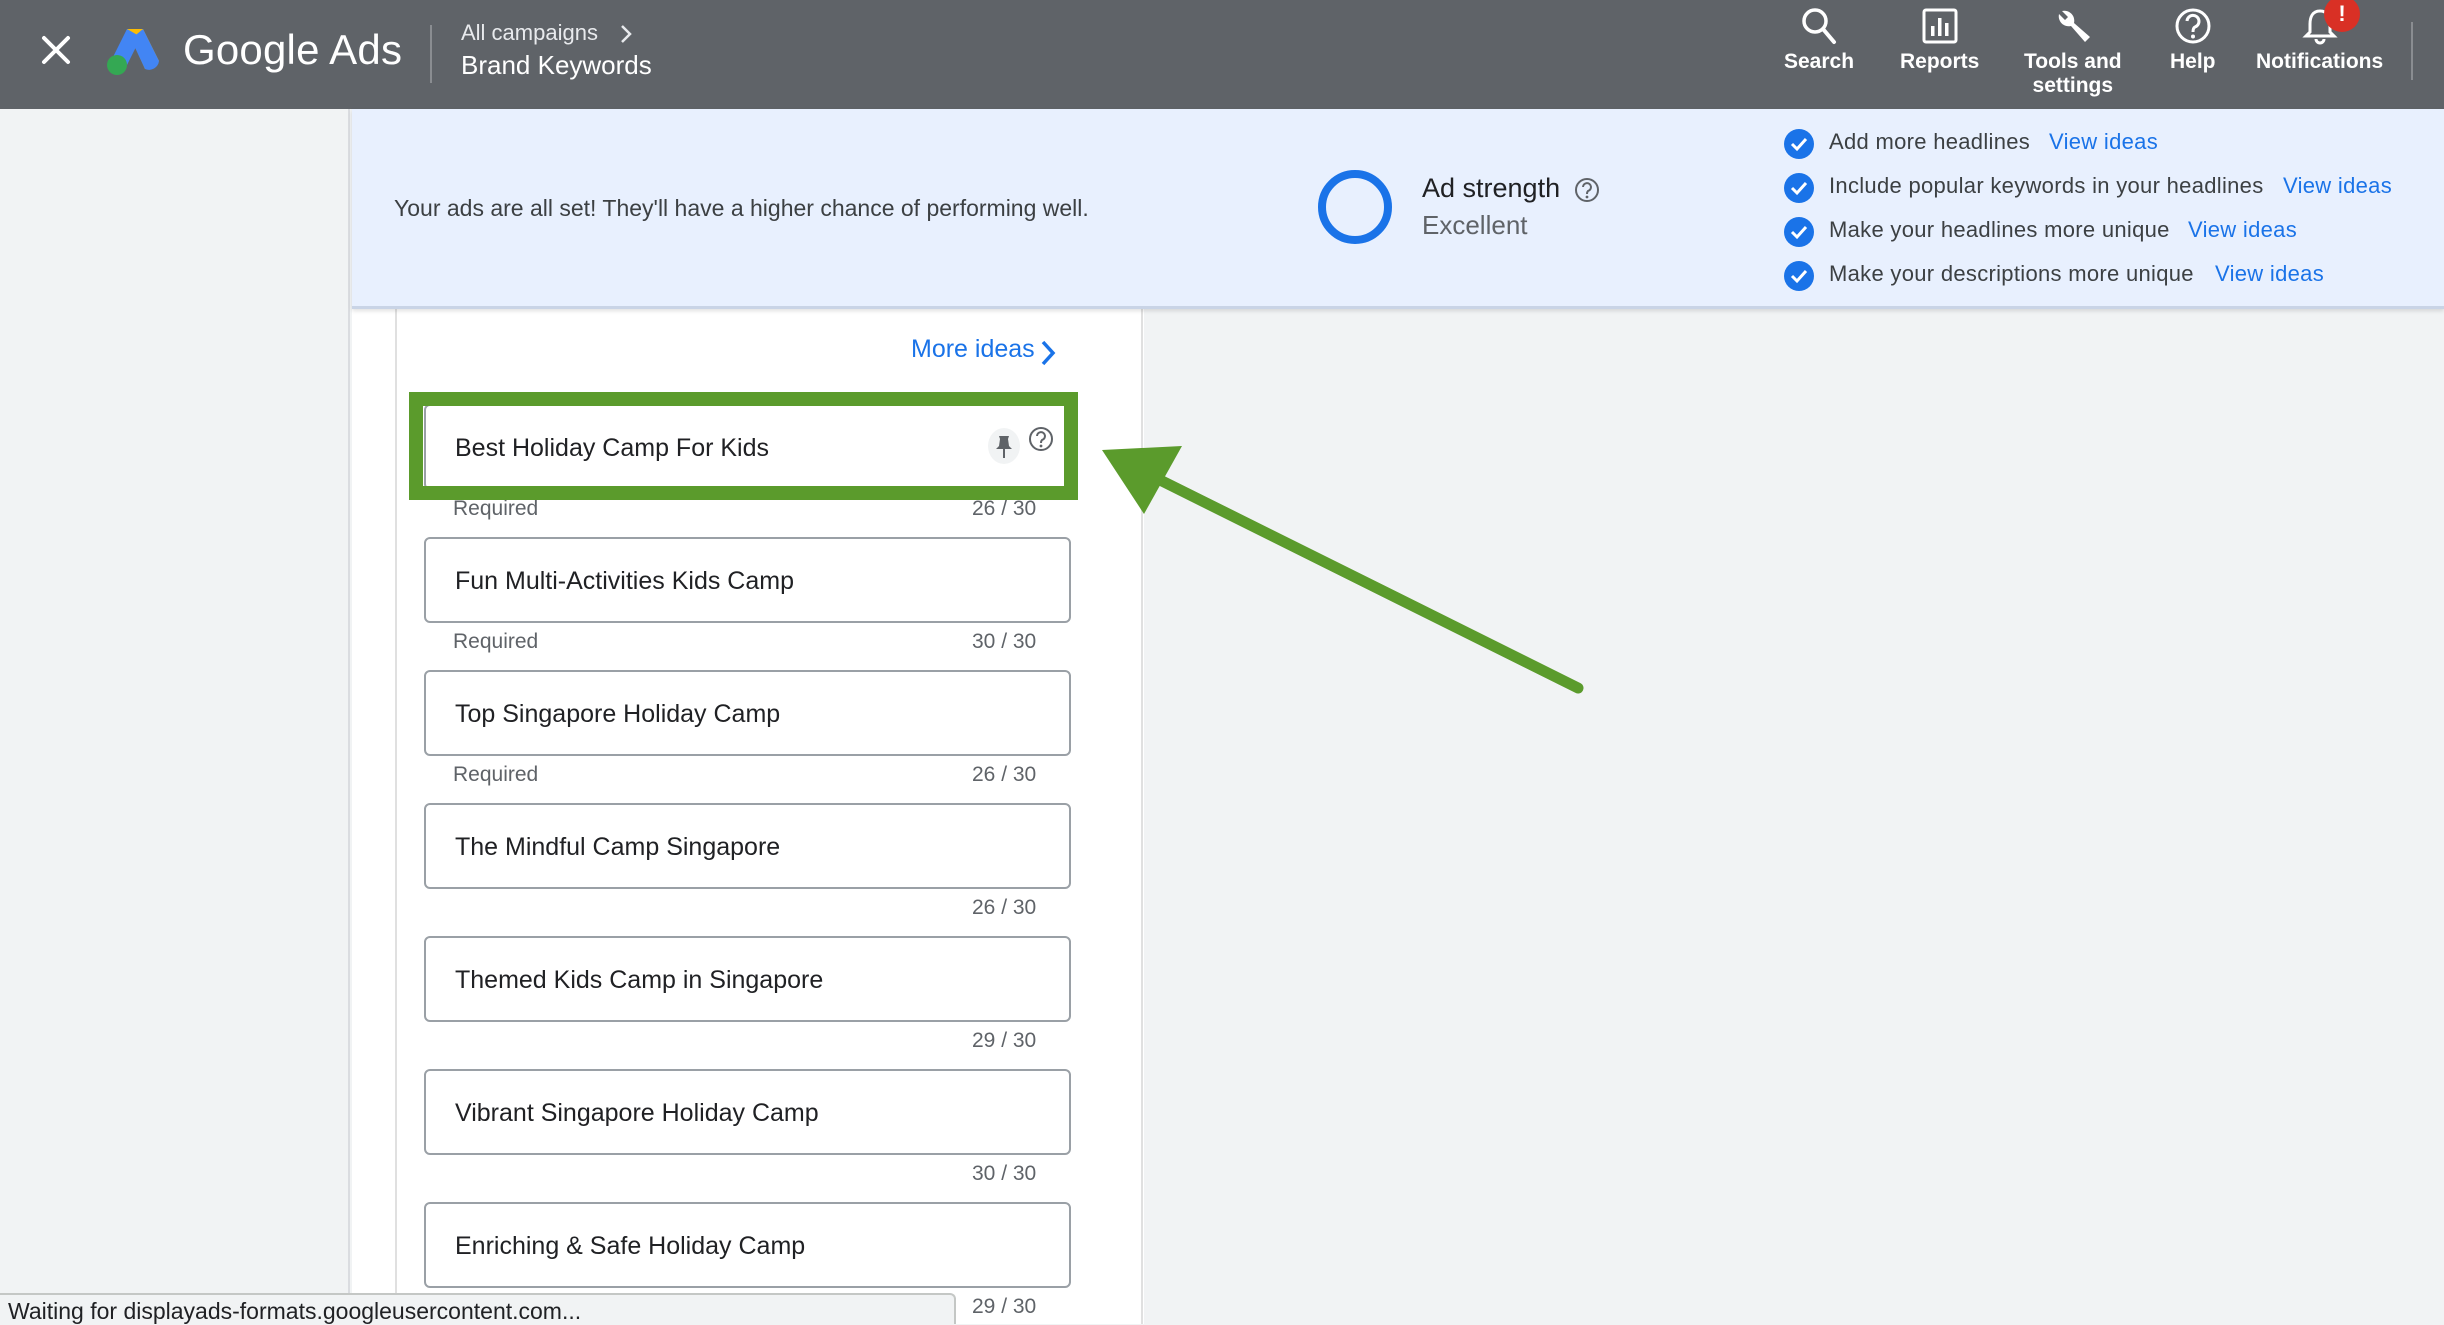 This screenshot has height=1325, width=2444. I want to click on help-icon, so click(2193, 26).